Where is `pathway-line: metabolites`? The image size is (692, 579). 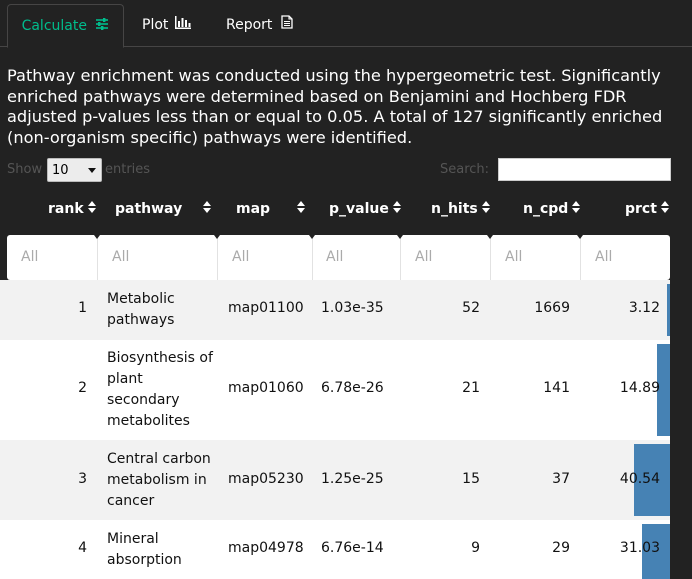
pathway-line: metabolites is located at coordinates (148, 421).